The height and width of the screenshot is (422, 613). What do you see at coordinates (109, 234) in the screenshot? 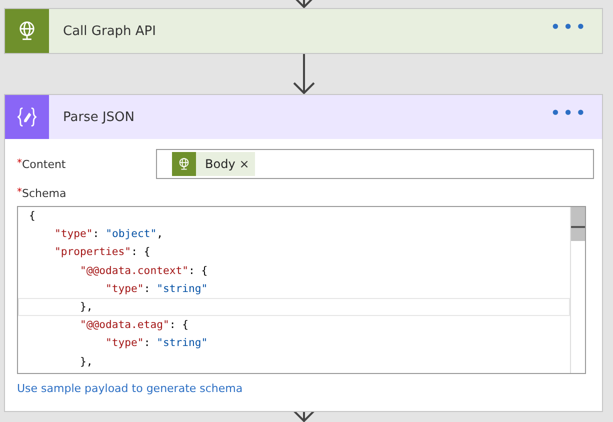
I see `code-line: "type": "object",` at bounding box center [109, 234].